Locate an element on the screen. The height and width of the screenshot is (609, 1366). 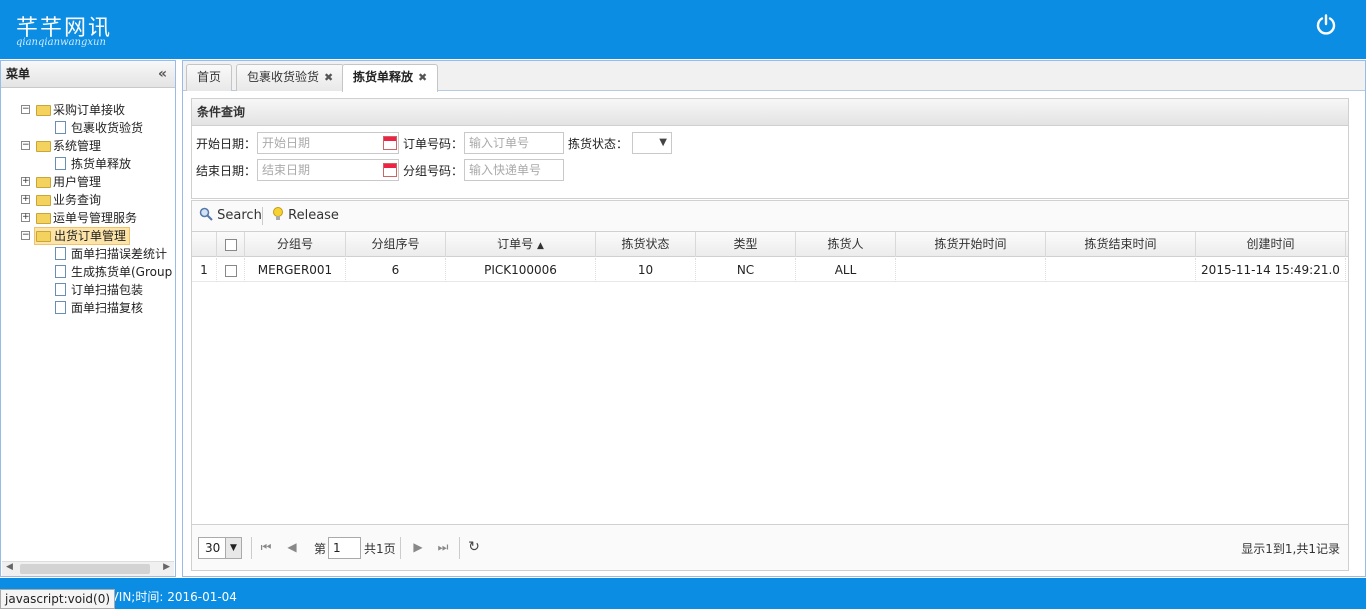
row-checkbox-cell is located at coordinates (231, 270).